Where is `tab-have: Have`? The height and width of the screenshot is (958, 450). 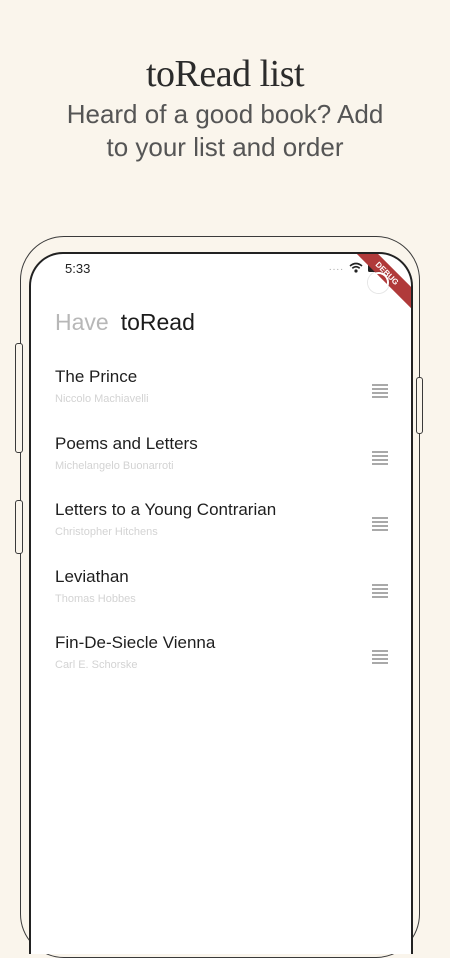 tab-have: Have is located at coordinates (82, 322).